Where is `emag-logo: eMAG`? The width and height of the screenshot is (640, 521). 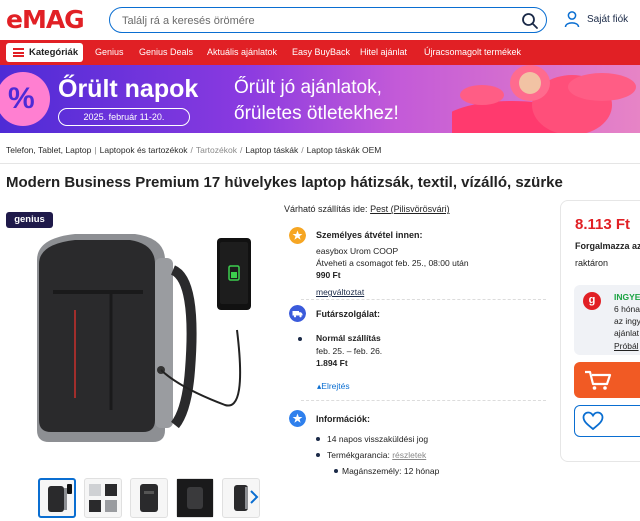
emag-logo: eMAG is located at coordinates (45, 20).